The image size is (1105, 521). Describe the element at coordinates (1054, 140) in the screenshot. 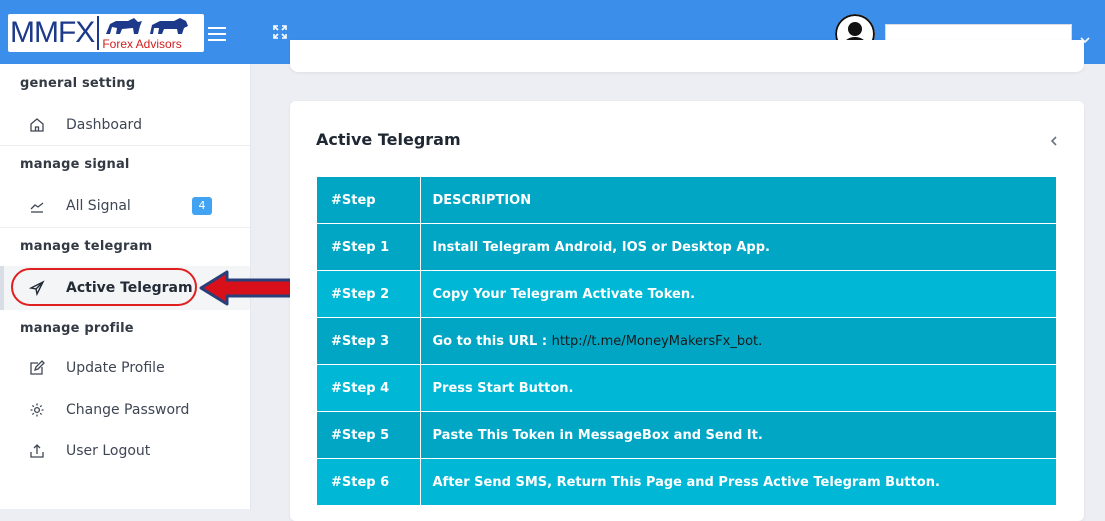

I see `chevron-left-icon` at that location.